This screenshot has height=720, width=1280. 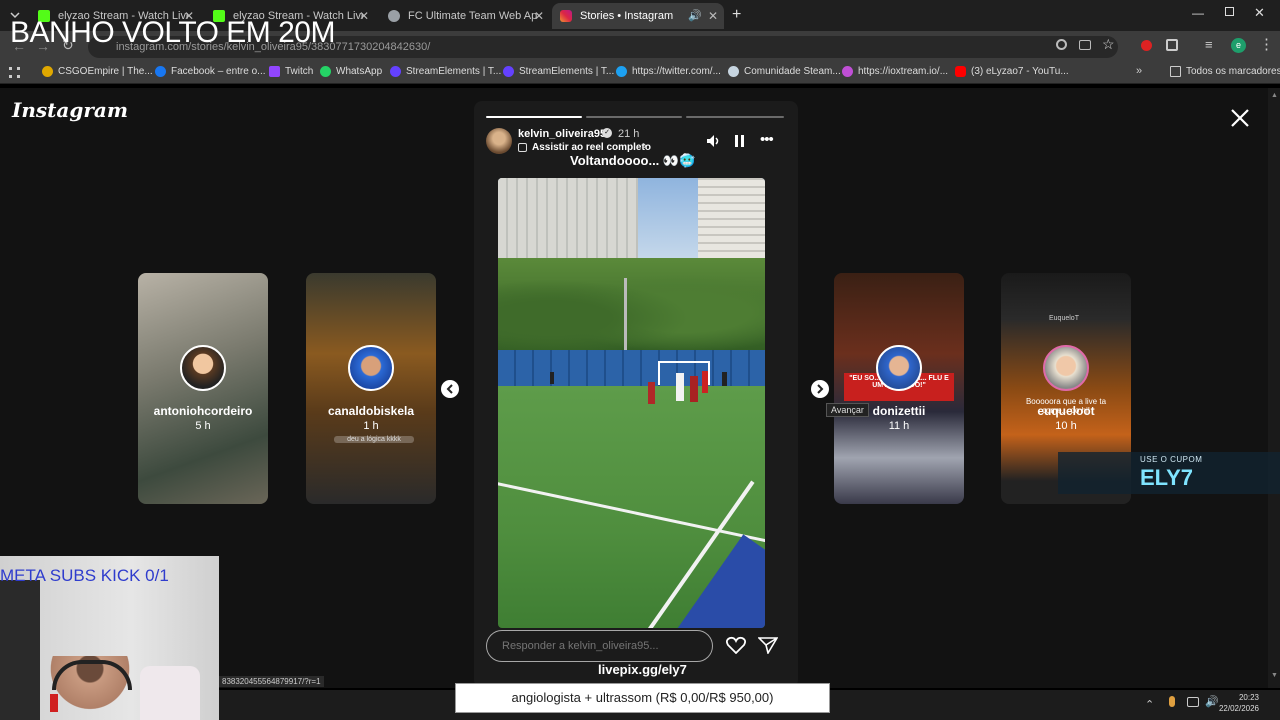 I want to click on next-story-button, so click(x=820, y=389).